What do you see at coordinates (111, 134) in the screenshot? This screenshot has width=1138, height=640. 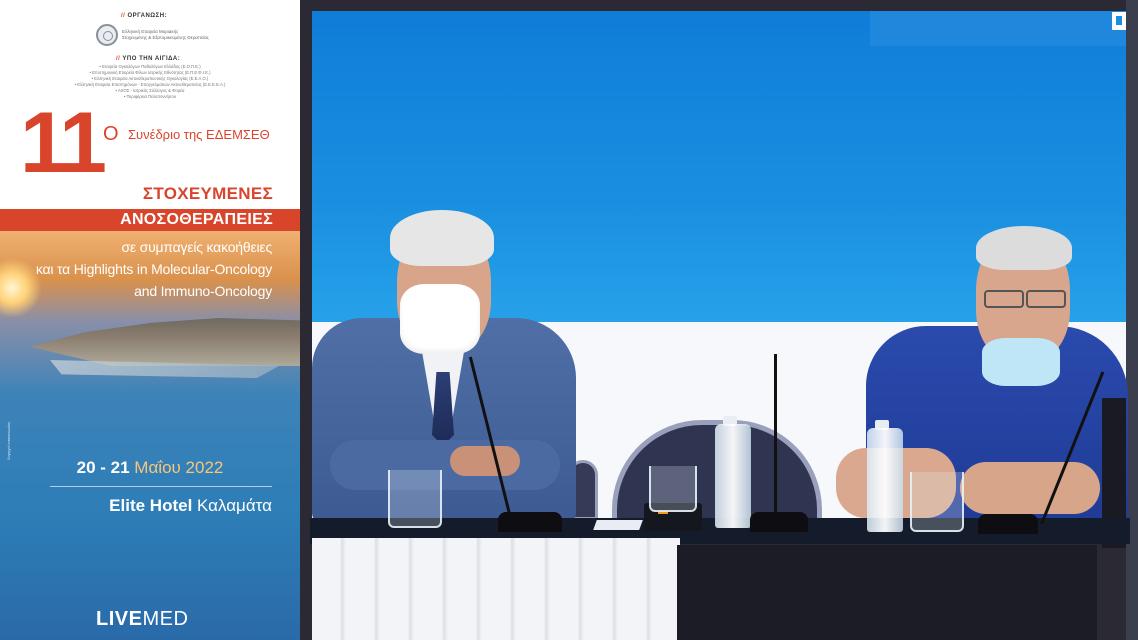 I see `edition-suffix: Ο` at bounding box center [111, 134].